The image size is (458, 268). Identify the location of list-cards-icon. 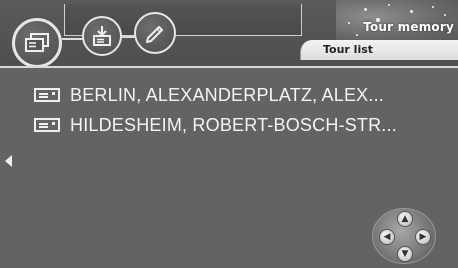
(37, 42).